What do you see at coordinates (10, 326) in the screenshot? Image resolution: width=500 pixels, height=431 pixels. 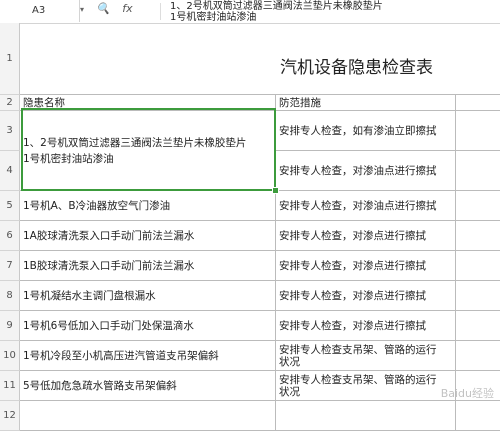 I see `row-header-9: 9` at bounding box center [10, 326].